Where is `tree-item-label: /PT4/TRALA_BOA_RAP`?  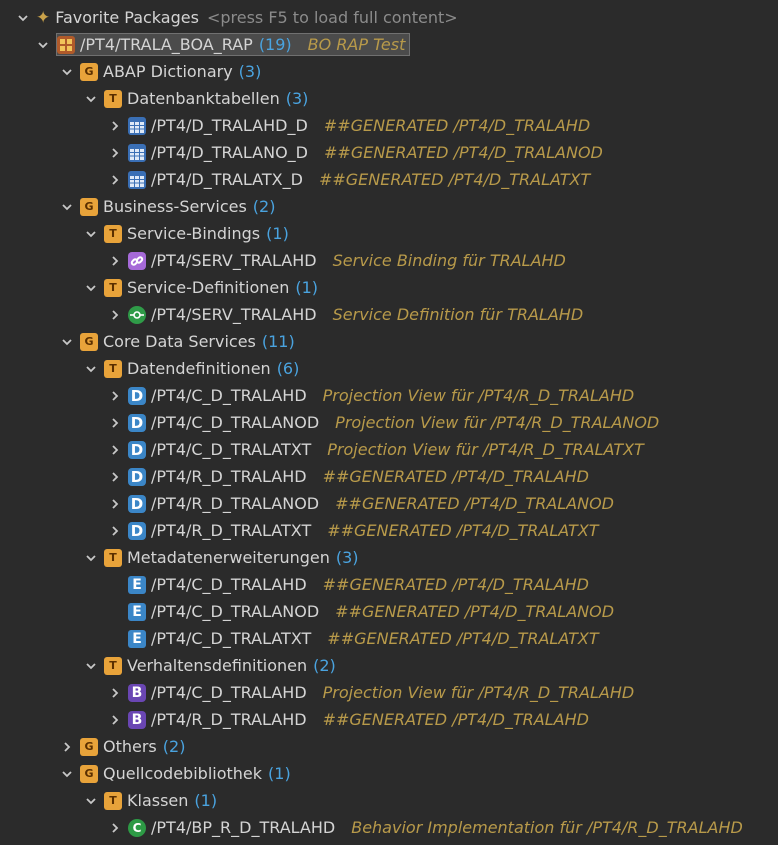
tree-item-label: /PT4/TRALA_BOA_RAP is located at coordinates (166, 44).